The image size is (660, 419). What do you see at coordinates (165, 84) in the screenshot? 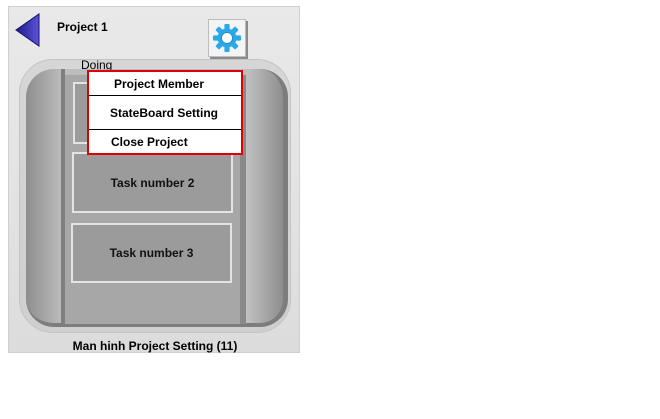
I see `menu-item-project-member: Project Member` at bounding box center [165, 84].